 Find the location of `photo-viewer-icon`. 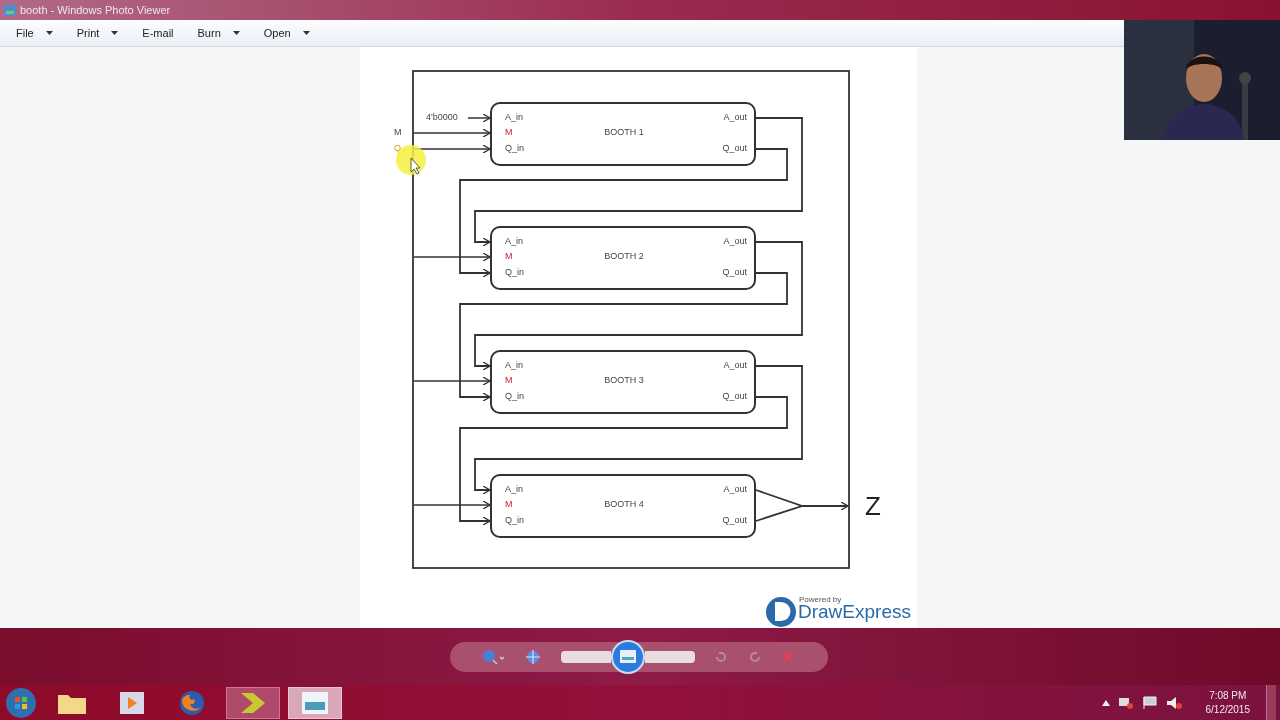

photo-viewer-icon is located at coordinates (315, 702).